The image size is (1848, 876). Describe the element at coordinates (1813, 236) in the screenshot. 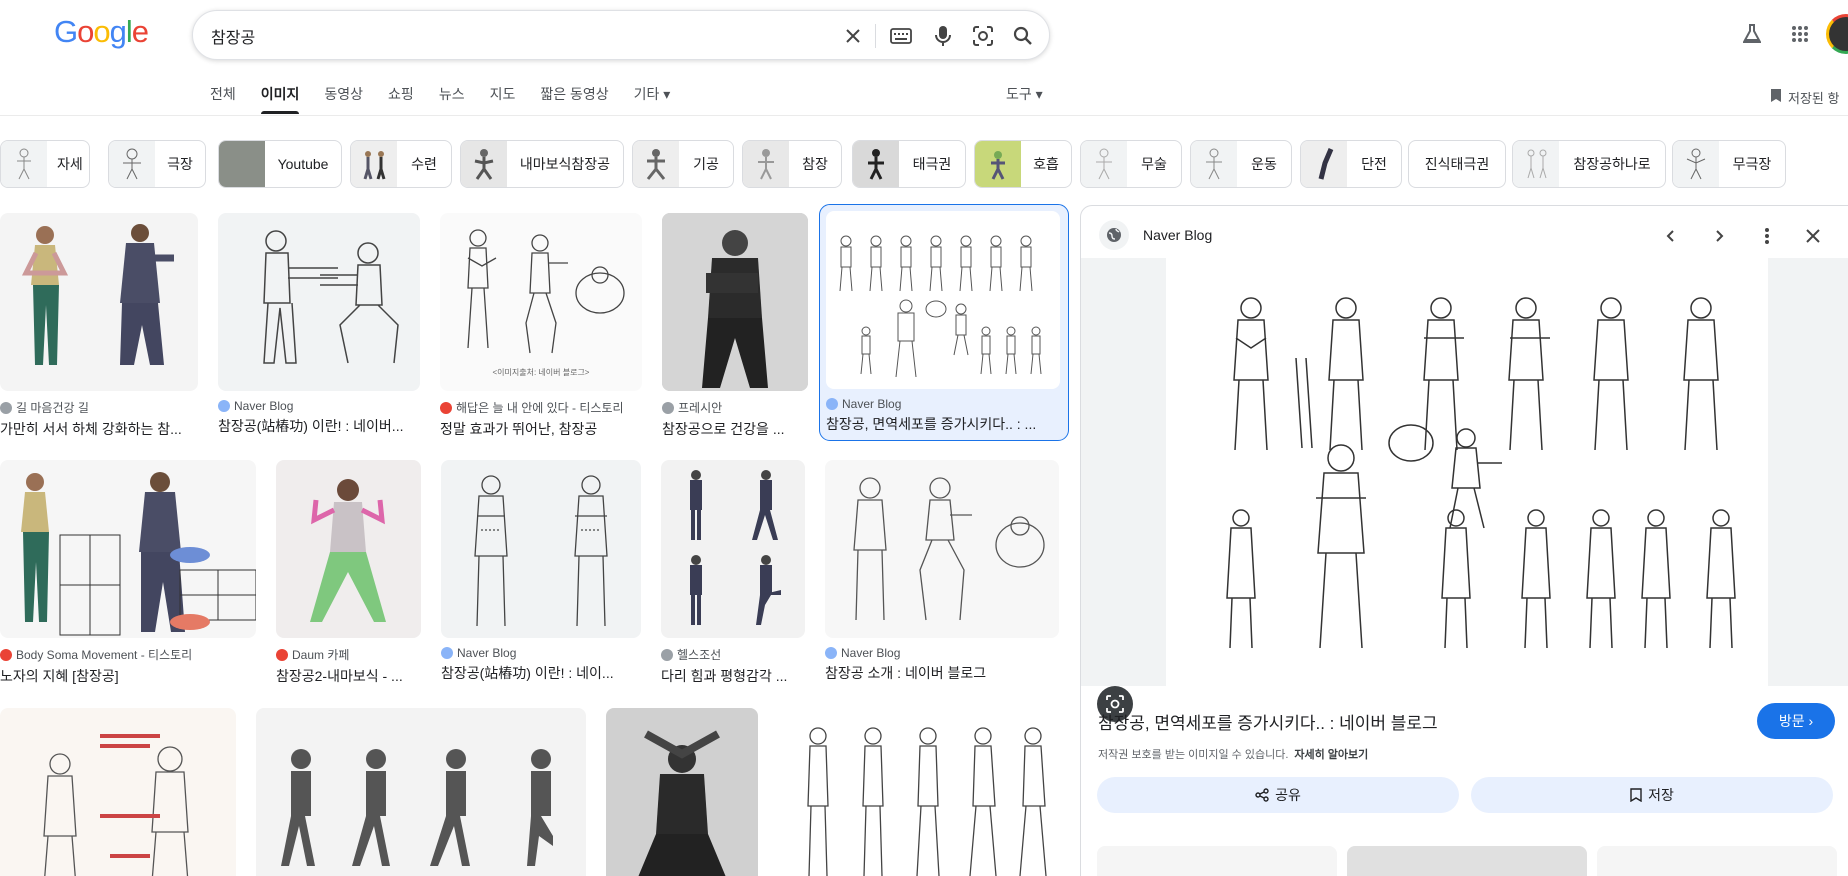

I see `close-icon` at that location.